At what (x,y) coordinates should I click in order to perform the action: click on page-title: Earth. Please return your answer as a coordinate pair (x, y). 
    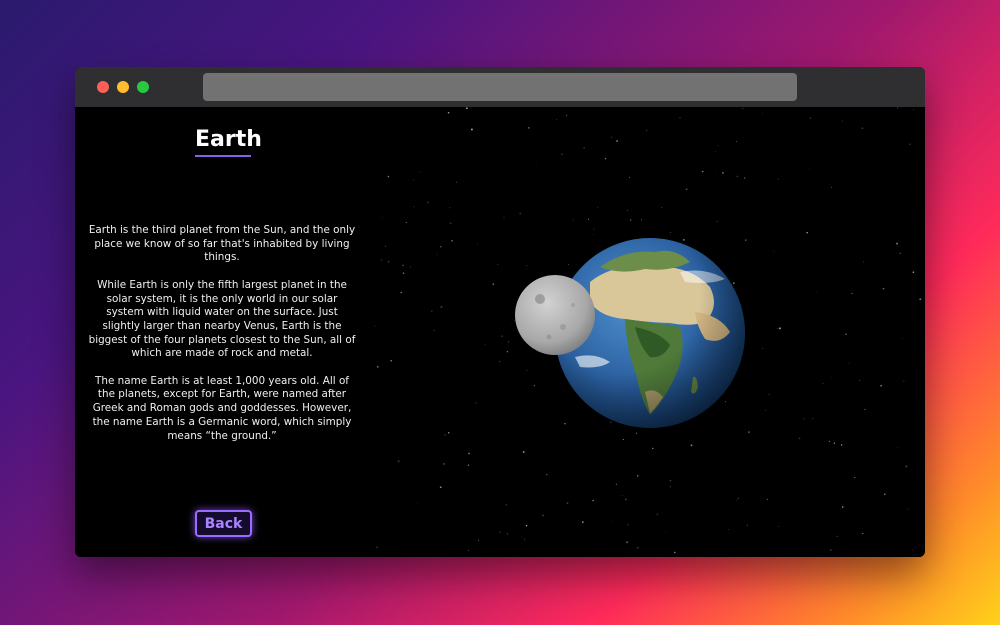
    Looking at the image, I should click on (228, 142).